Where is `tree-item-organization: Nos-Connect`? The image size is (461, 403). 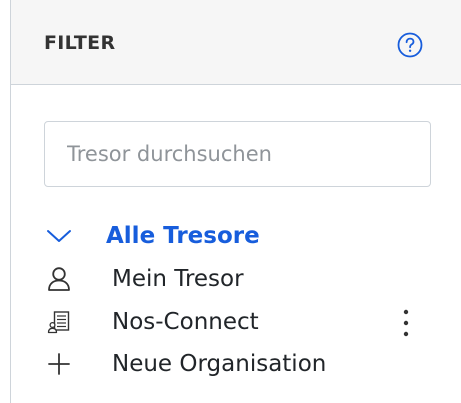 tree-item-organization: Nos-Connect is located at coordinates (239, 322).